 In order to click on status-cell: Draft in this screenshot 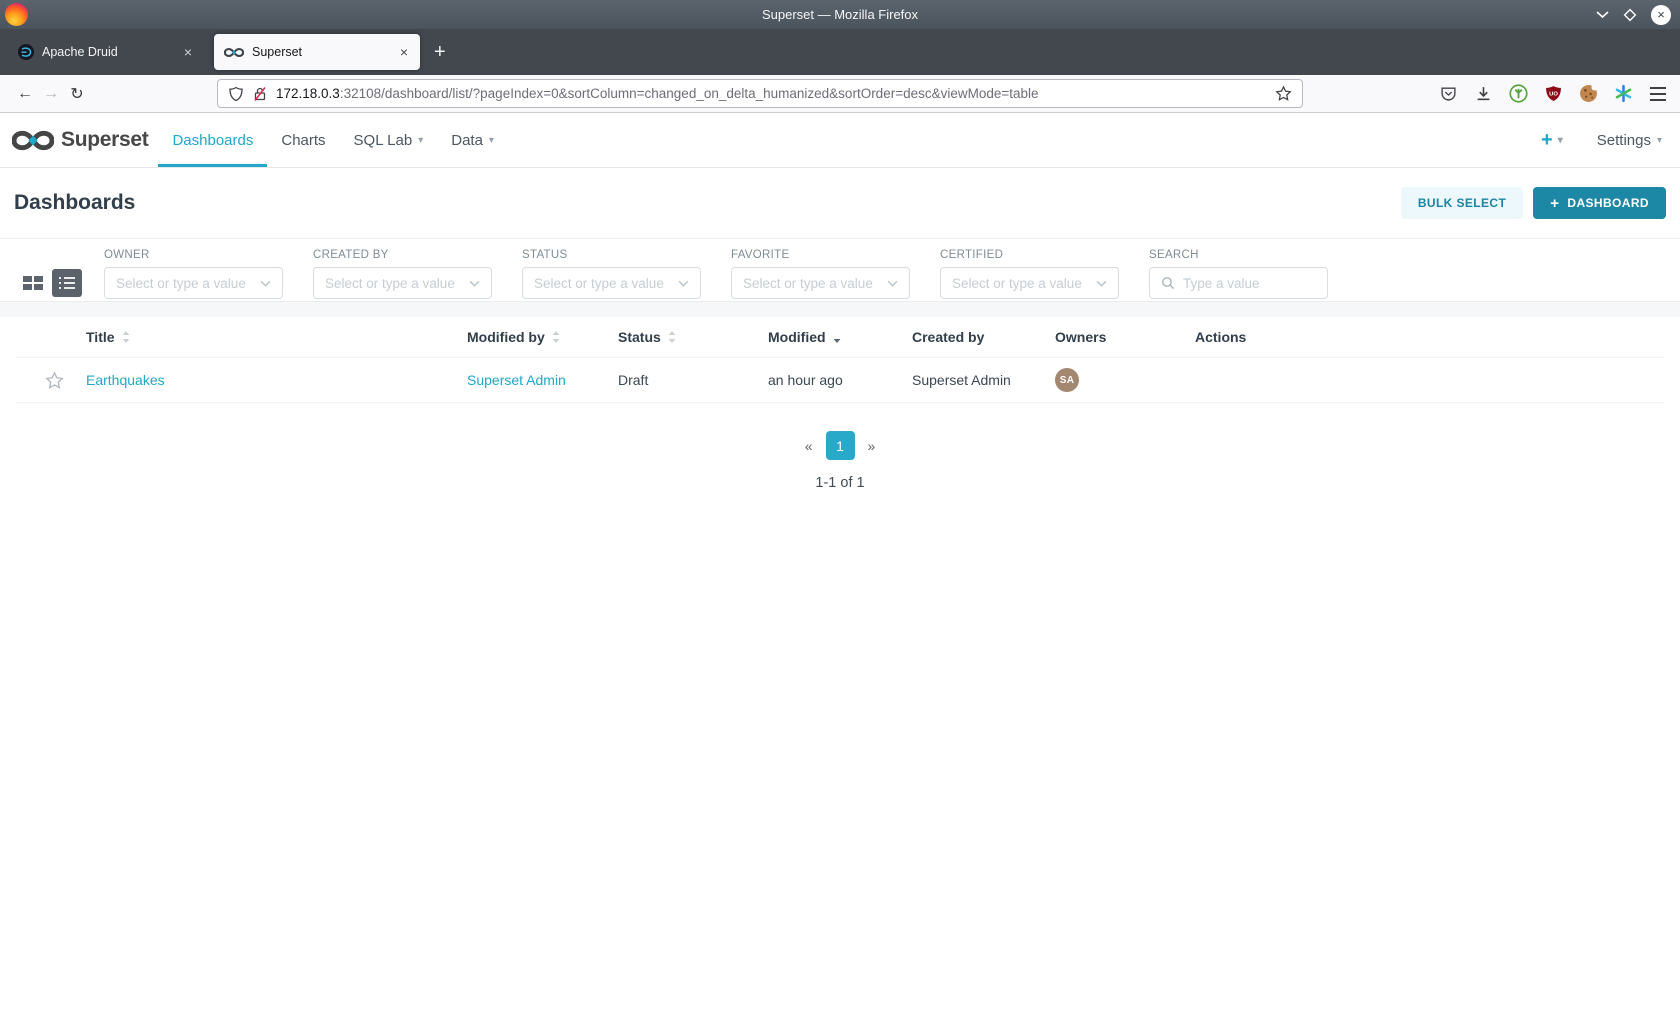, I will do `click(633, 380)`.